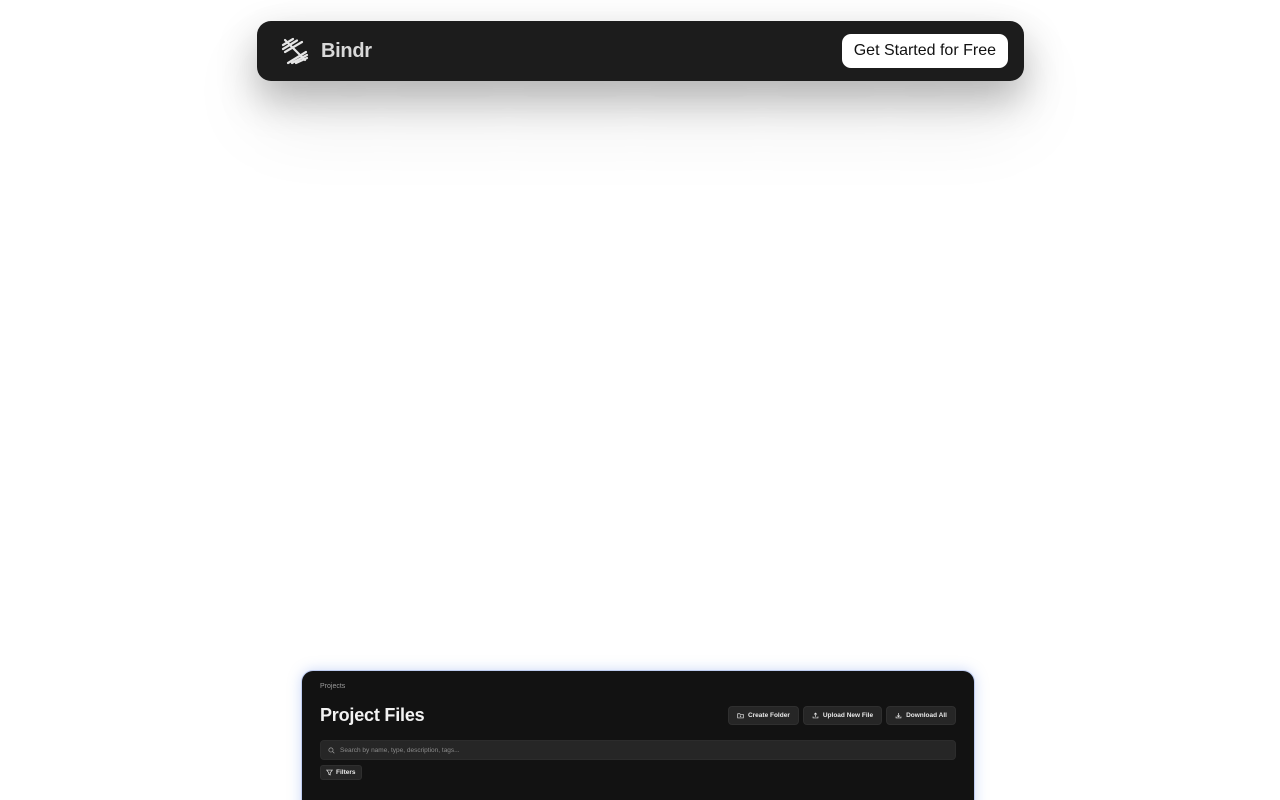  I want to click on filters-button: Filters, so click(341, 772).